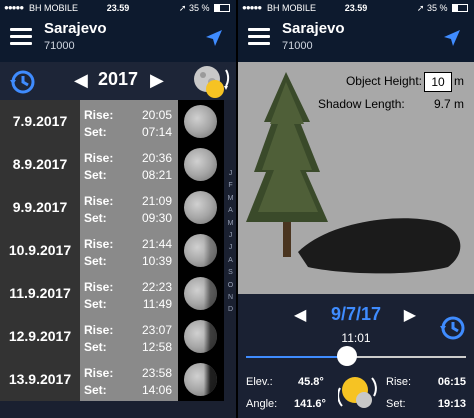 The image size is (474, 418). I want to click on rise-set-cell: Rise: Set: 23:58 14:06, so click(129, 379).